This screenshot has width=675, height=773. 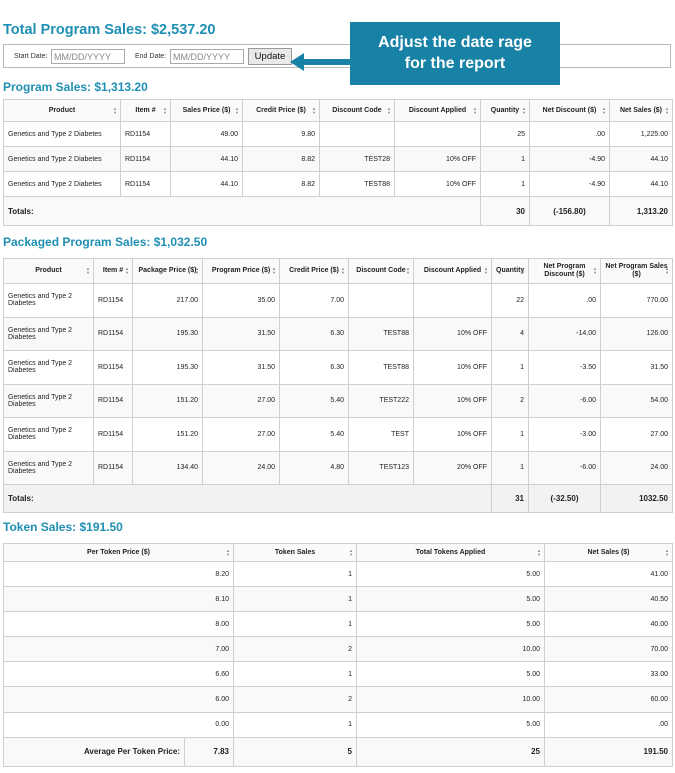 I want to click on table-cell: 134.40, so click(x=167, y=467).